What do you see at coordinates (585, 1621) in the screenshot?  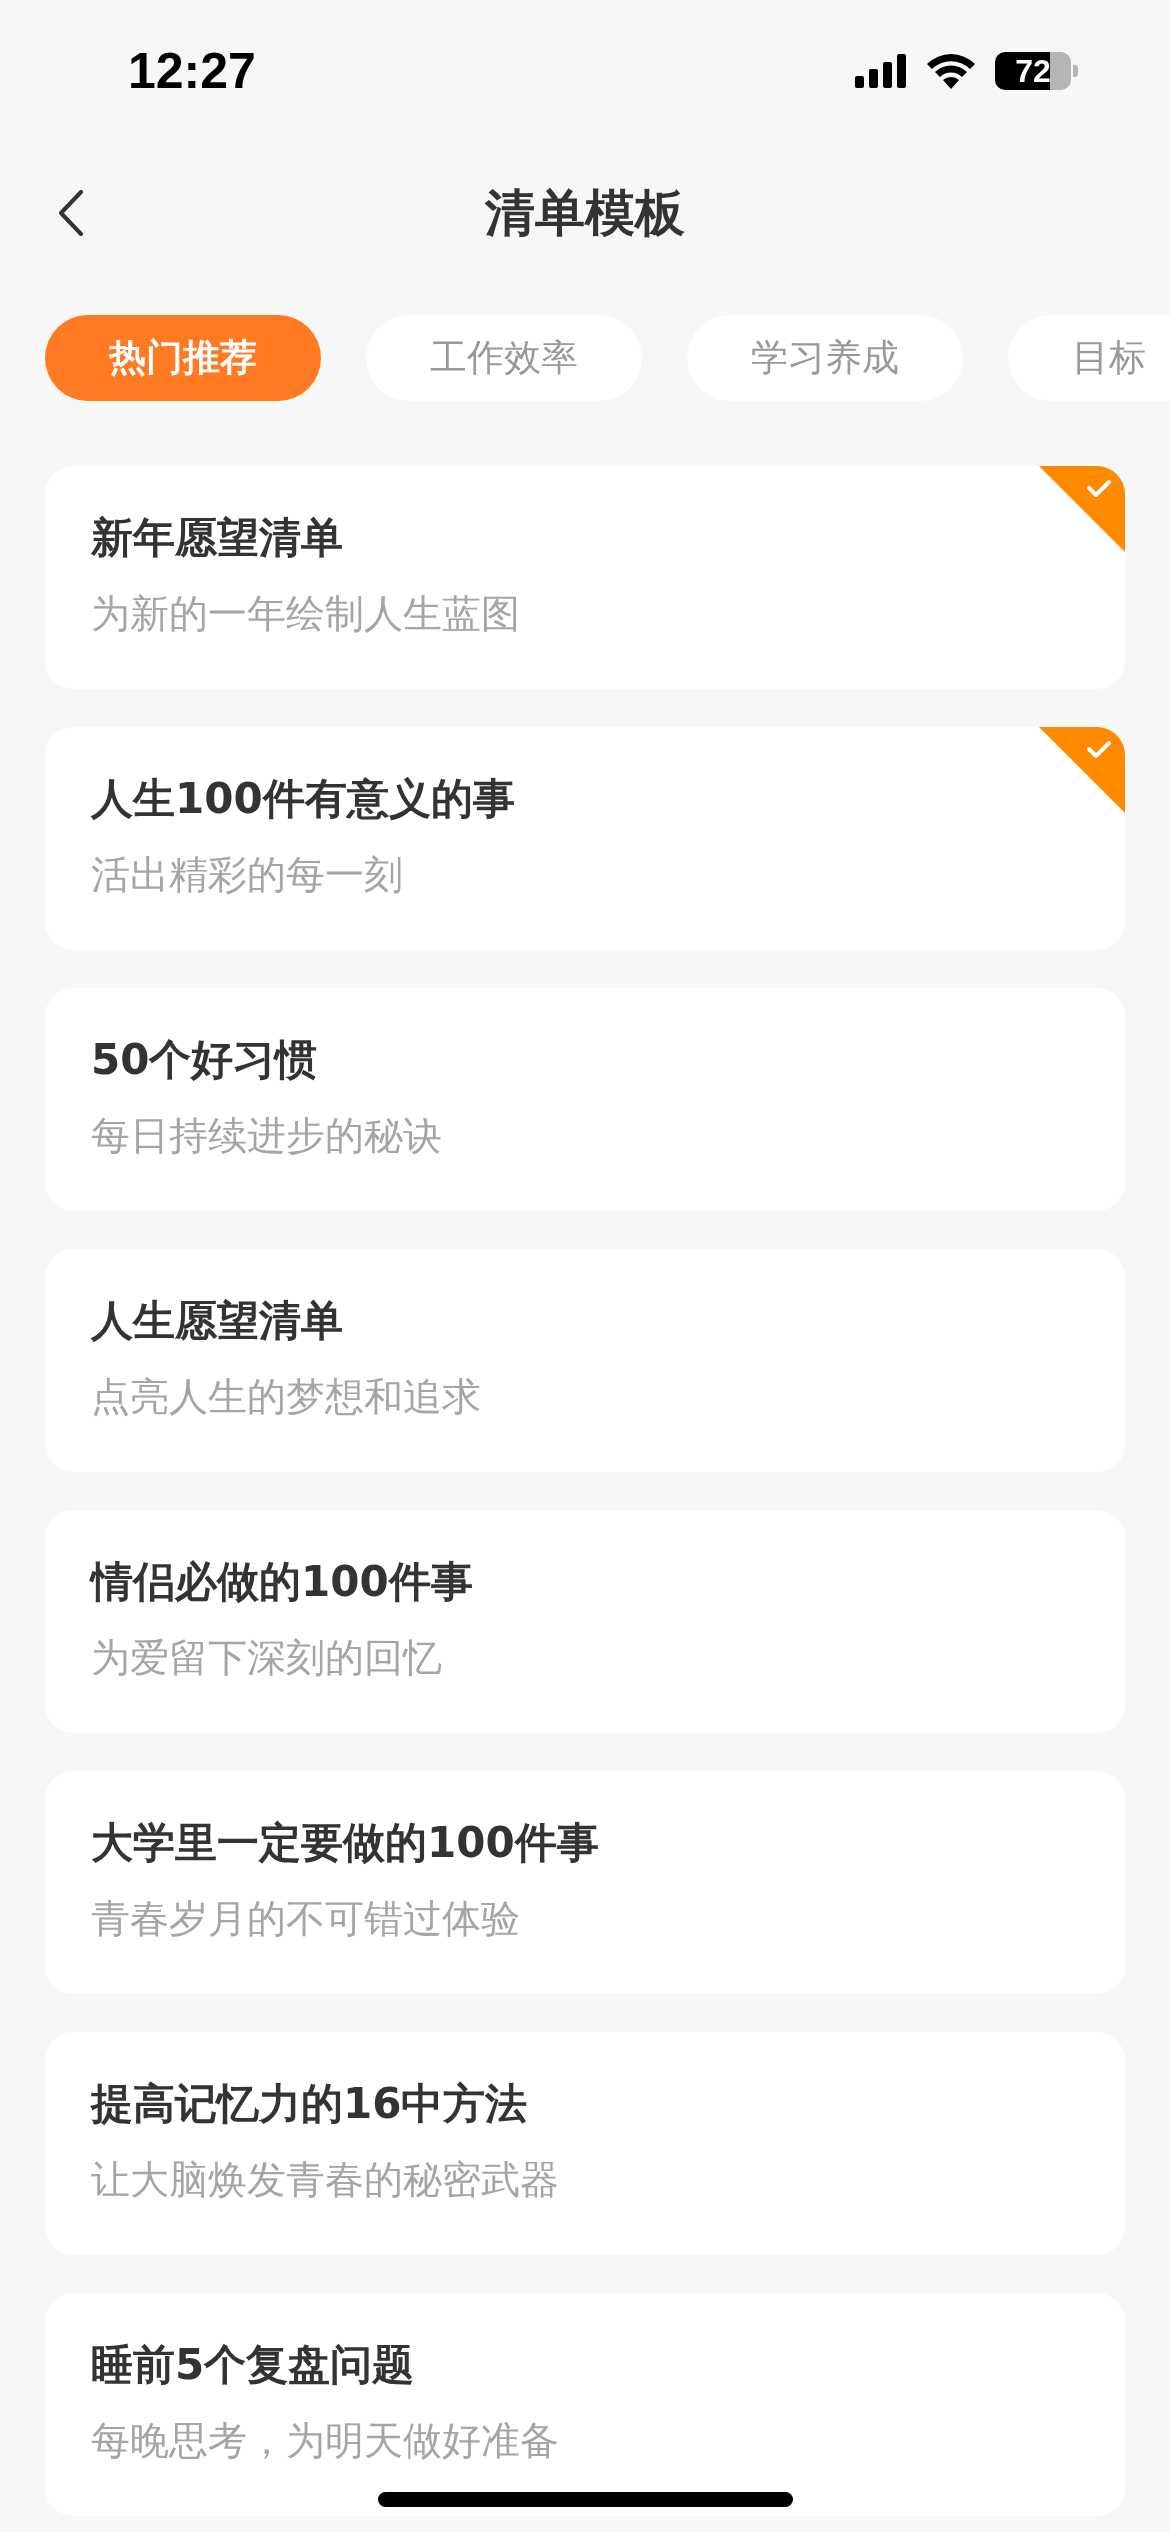 I see `template-card: 情侣必做的100件事 为爱留下深刻的回忆` at bounding box center [585, 1621].